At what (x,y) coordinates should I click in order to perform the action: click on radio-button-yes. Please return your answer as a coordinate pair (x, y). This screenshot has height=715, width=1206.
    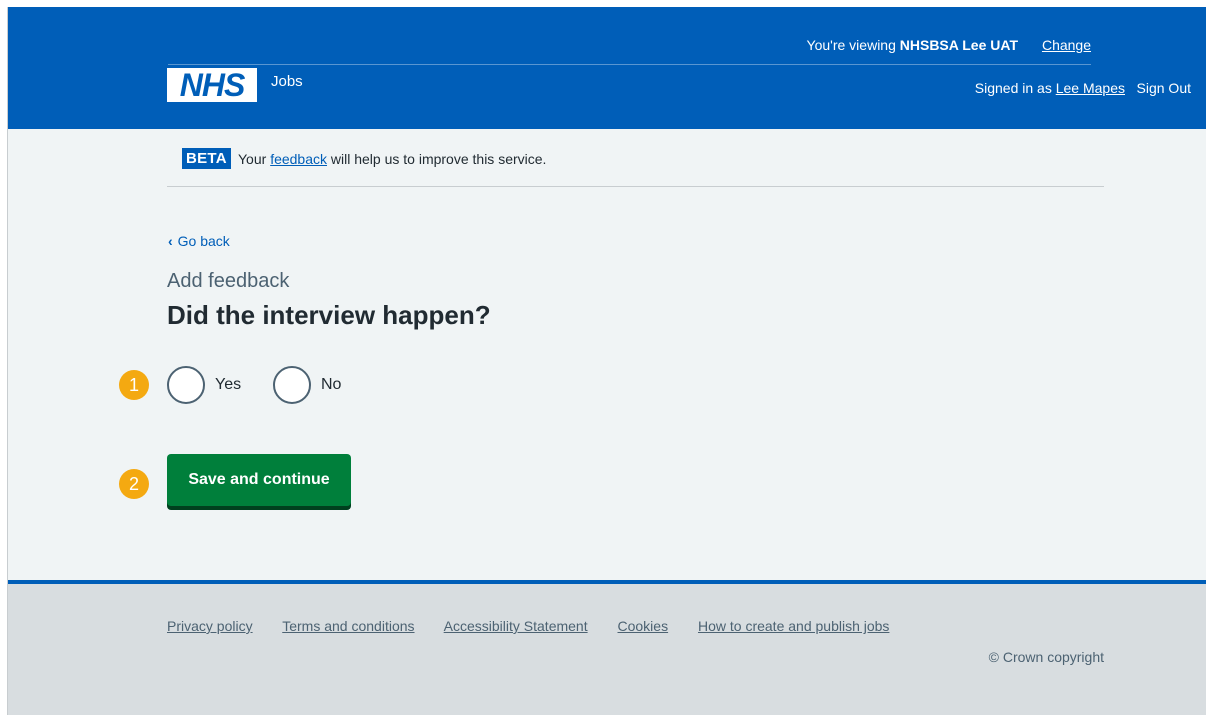
    Looking at the image, I should click on (186, 385).